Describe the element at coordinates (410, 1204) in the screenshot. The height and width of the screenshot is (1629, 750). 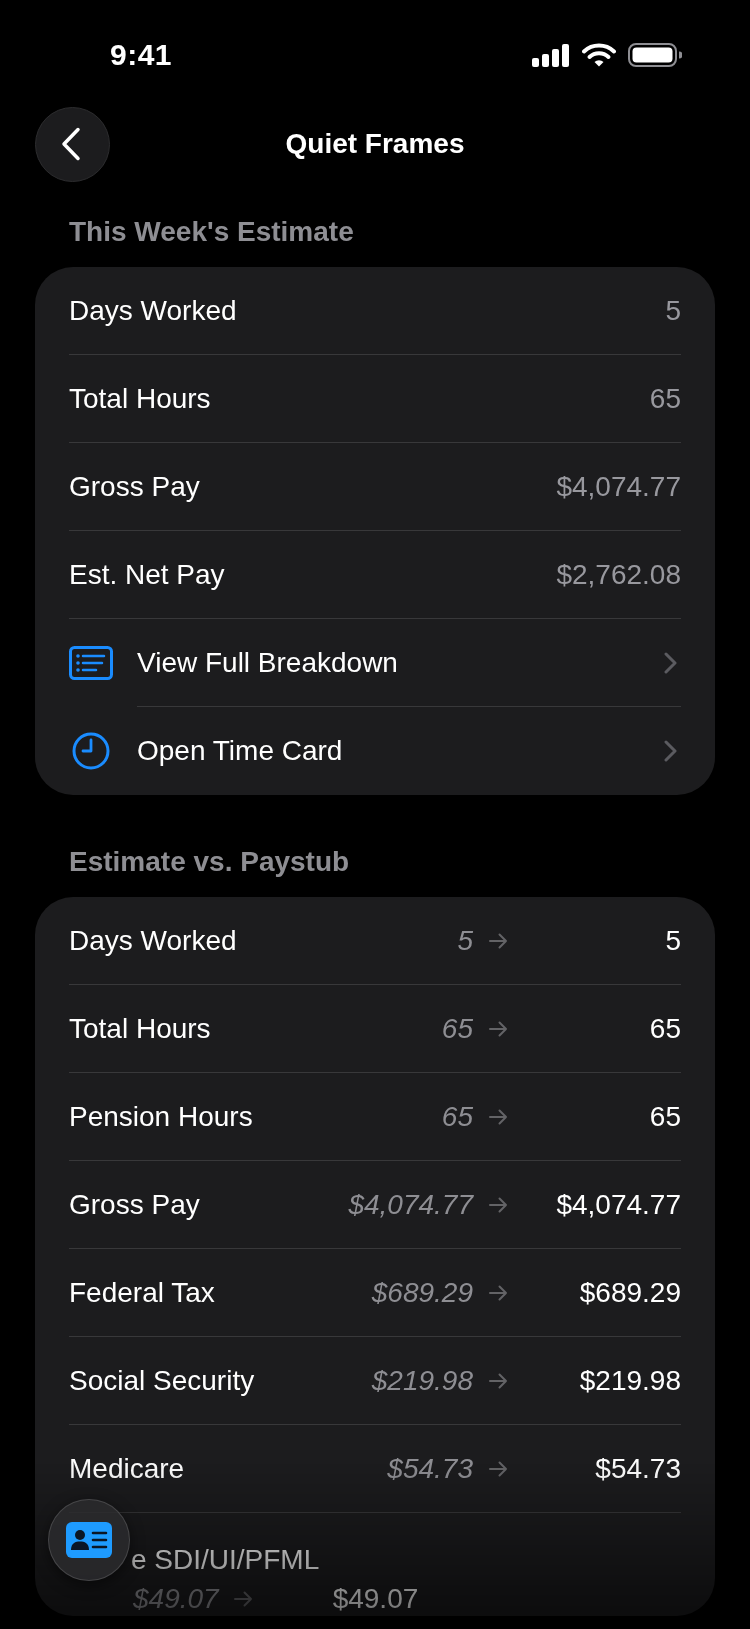
I see `estimate-value: $4,074.77` at that location.